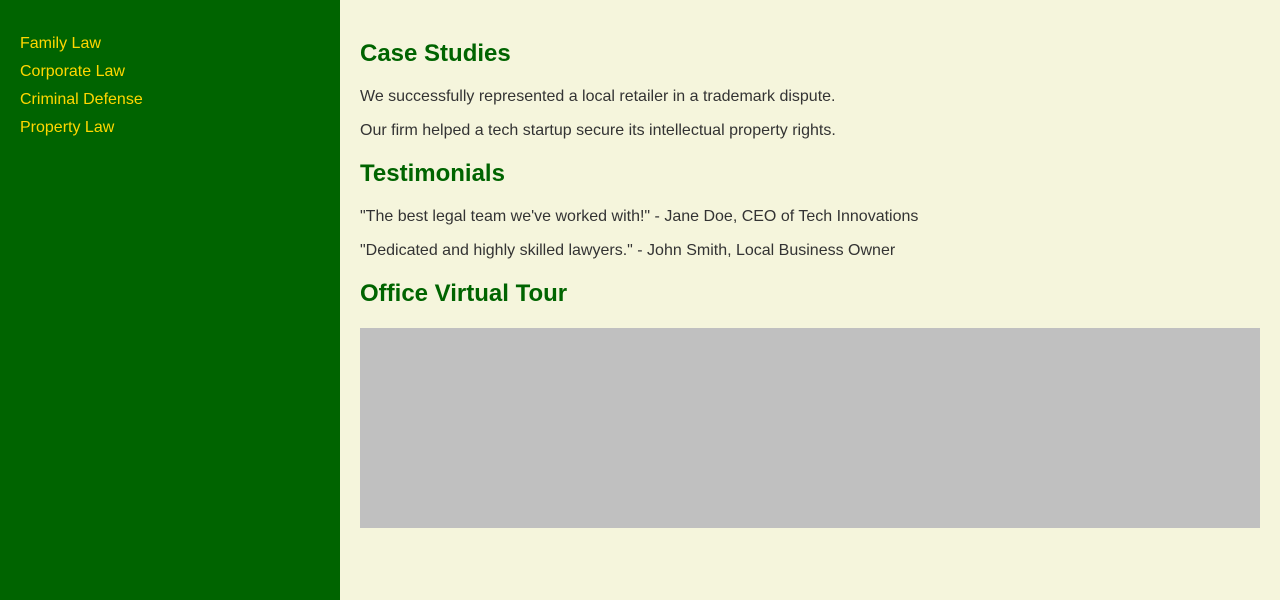 Image resolution: width=1280 pixels, height=600 pixels. Describe the element at coordinates (170, 100) in the screenshot. I see `sidebar-item-criminal-defense: Criminal Defense` at that location.